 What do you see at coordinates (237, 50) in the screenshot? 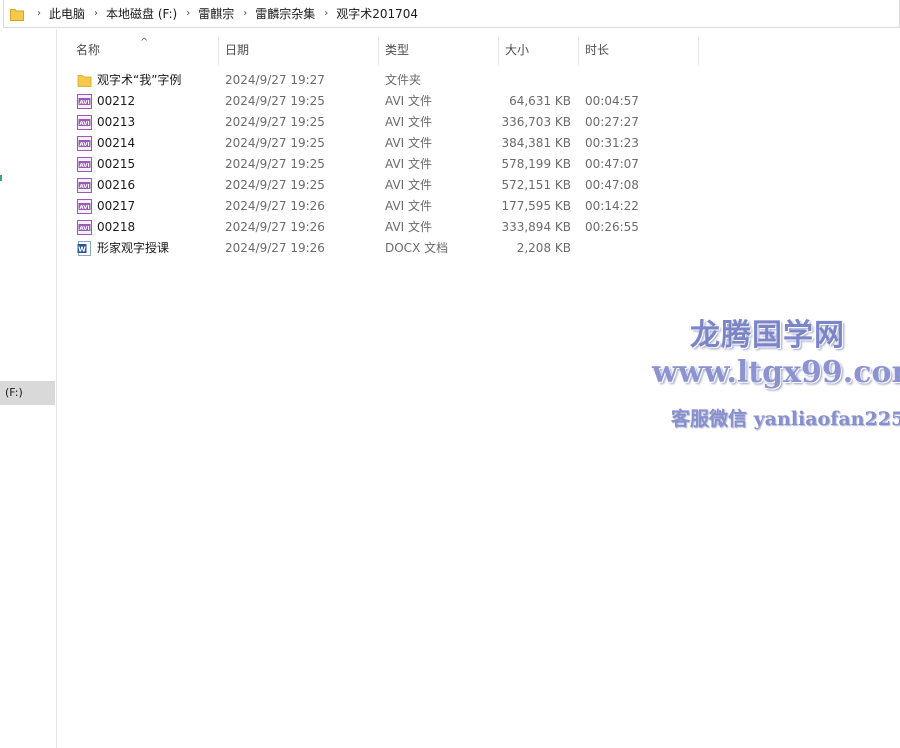
I see `column-header-date-label: 日期` at bounding box center [237, 50].